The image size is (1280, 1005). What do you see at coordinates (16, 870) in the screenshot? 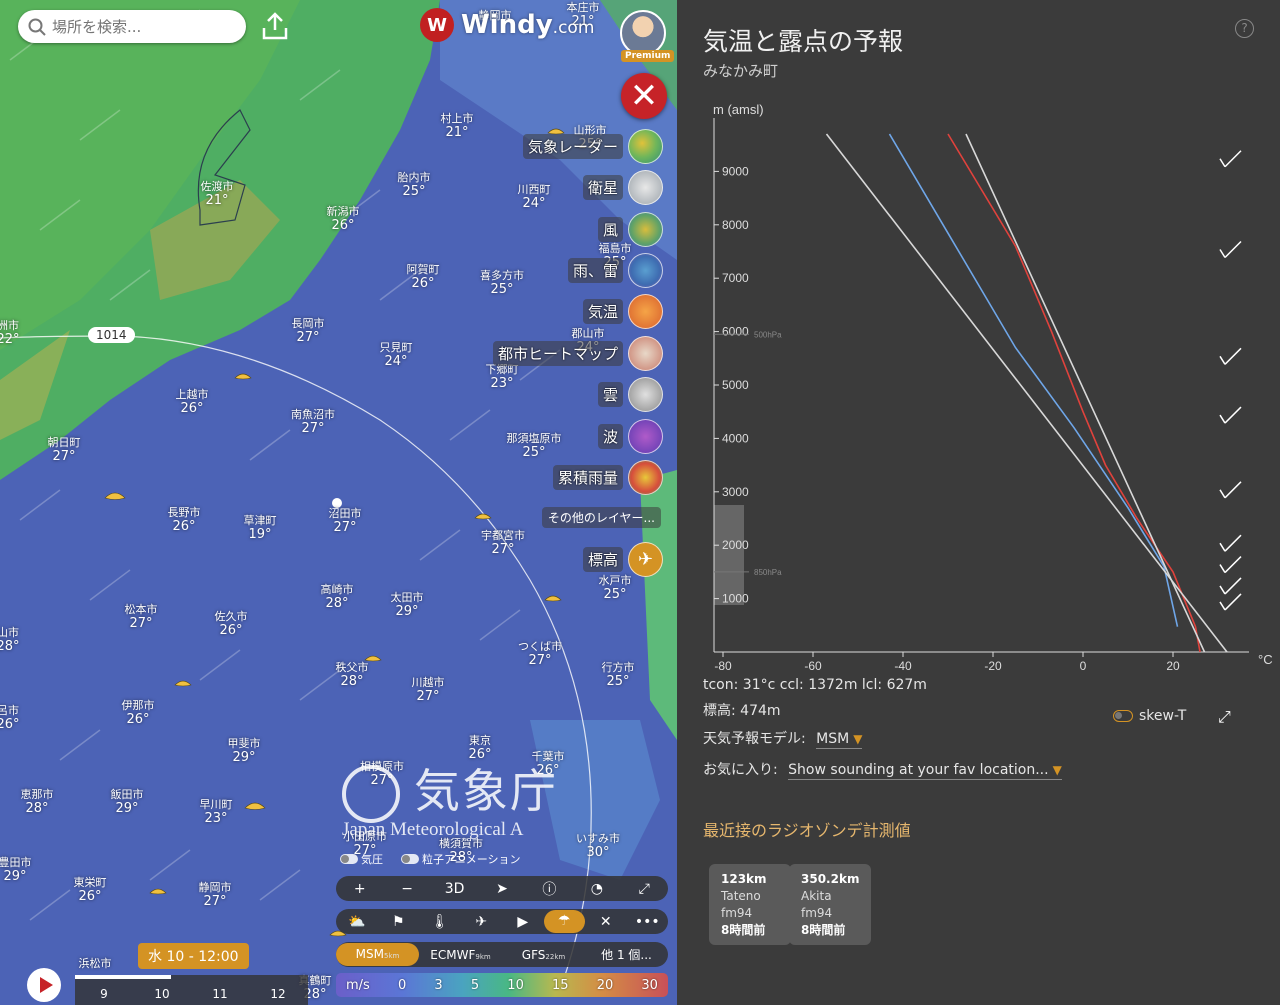
I see `city-label: 豊田市 29°` at bounding box center [16, 870].